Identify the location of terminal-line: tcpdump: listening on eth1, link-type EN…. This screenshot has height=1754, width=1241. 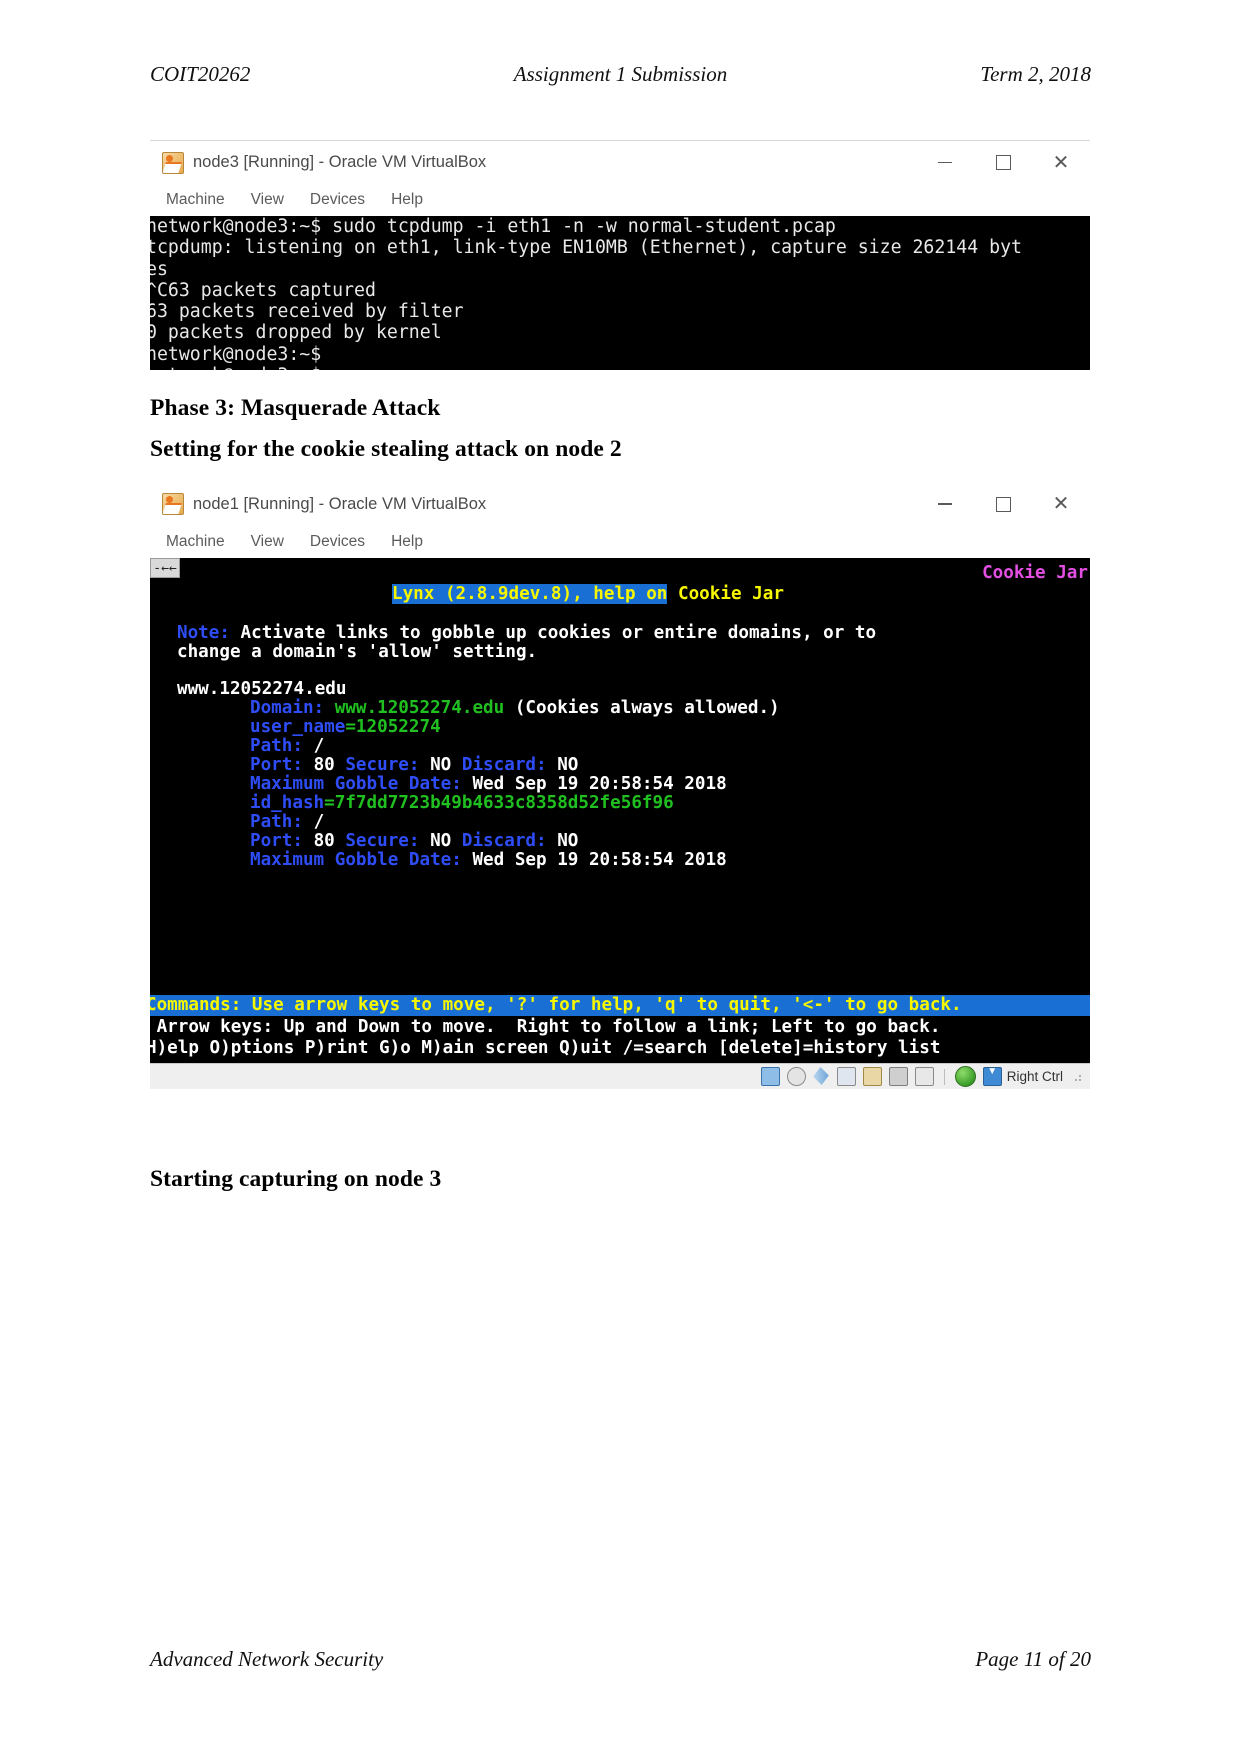
(586, 248).